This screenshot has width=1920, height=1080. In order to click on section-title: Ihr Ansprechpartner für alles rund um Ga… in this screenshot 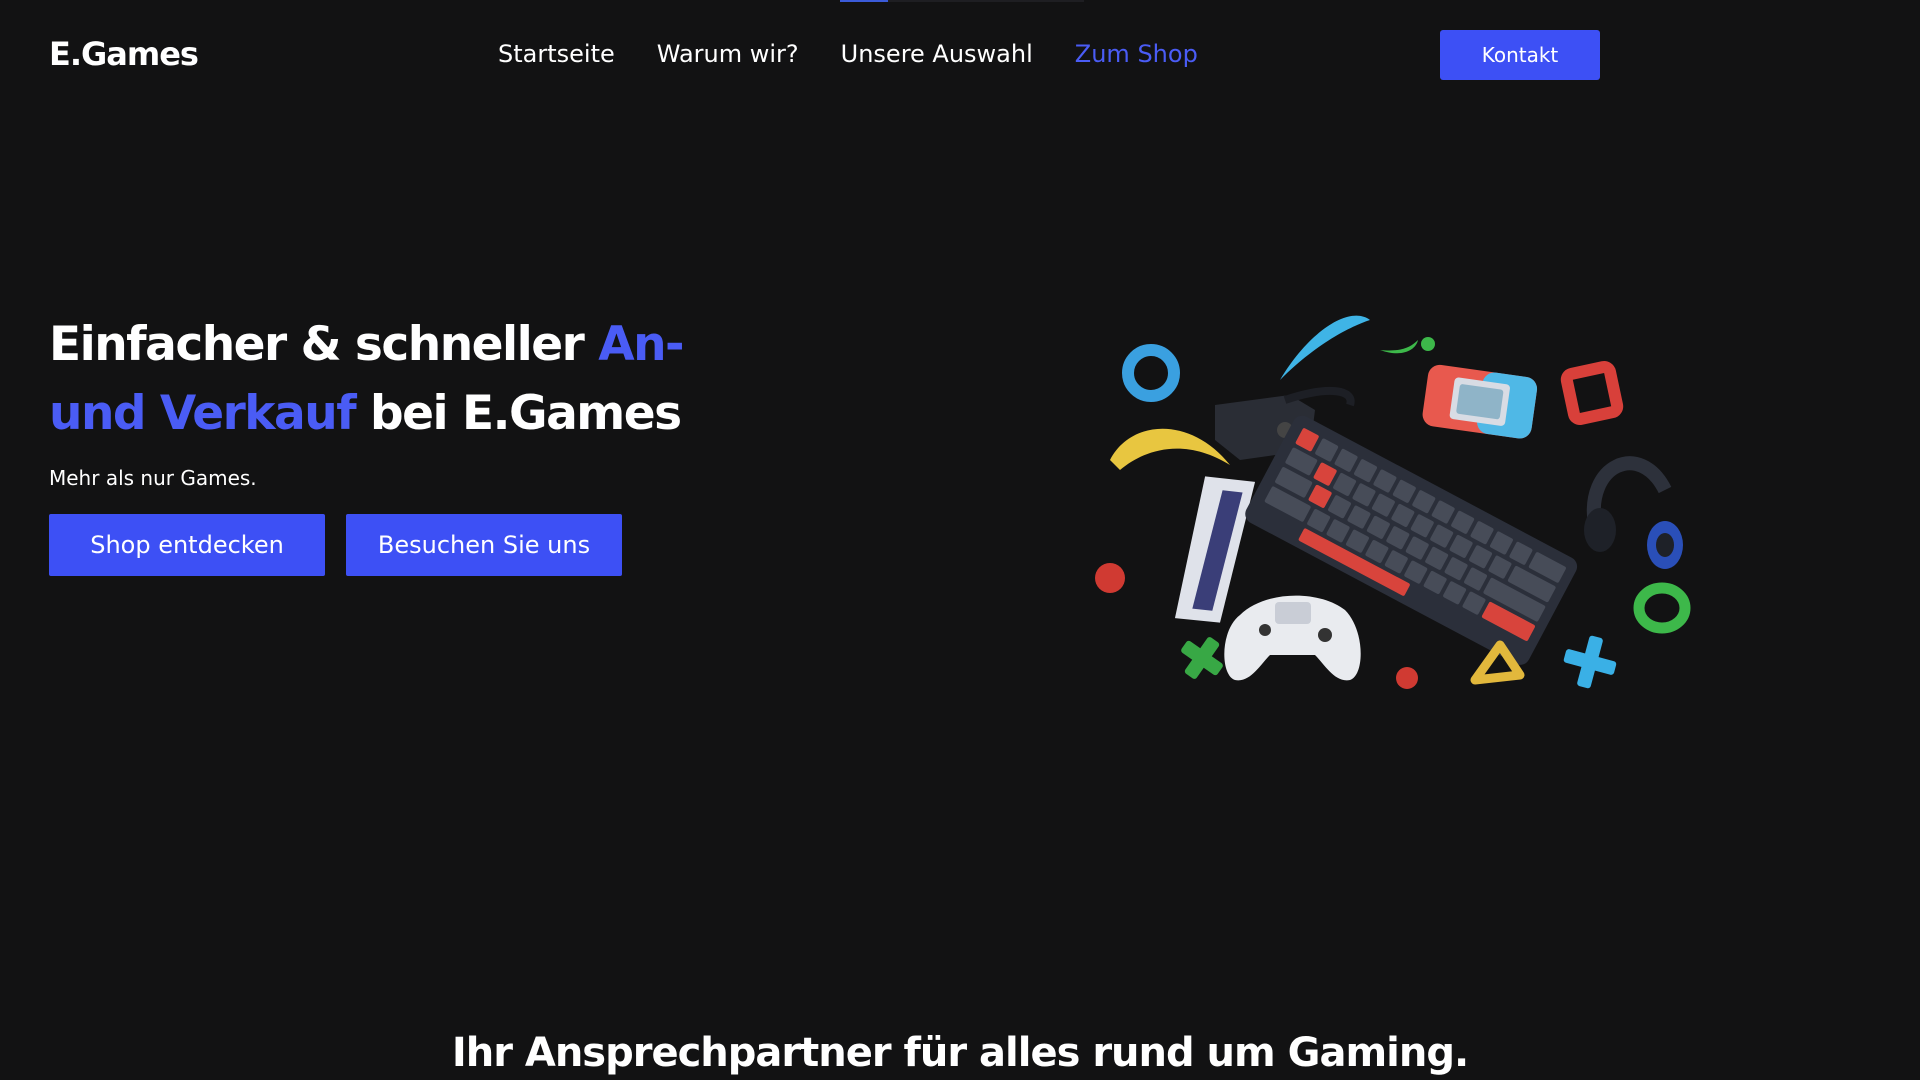, I will do `click(960, 1053)`.